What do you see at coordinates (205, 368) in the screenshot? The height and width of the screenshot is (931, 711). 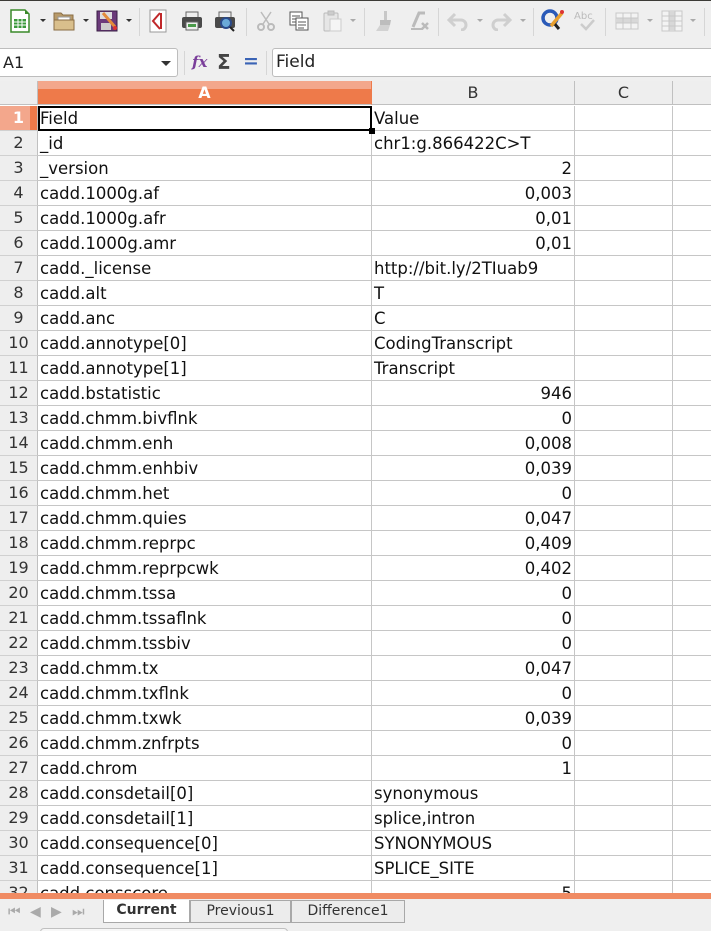 I see `cell-field: cadd.annotype[1]` at bounding box center [205, 368].